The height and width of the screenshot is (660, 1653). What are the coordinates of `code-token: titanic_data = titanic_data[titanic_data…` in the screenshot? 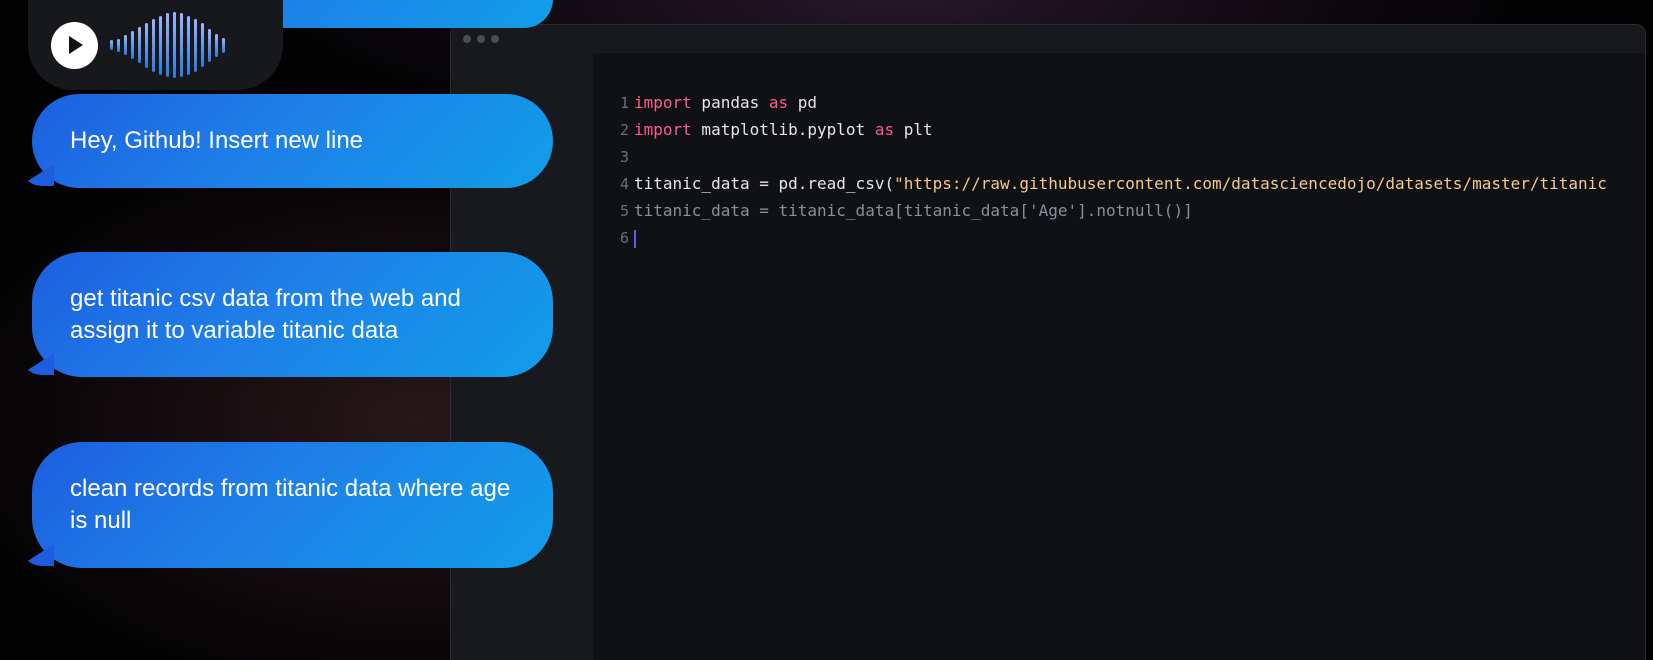 It's located at (913, 210).